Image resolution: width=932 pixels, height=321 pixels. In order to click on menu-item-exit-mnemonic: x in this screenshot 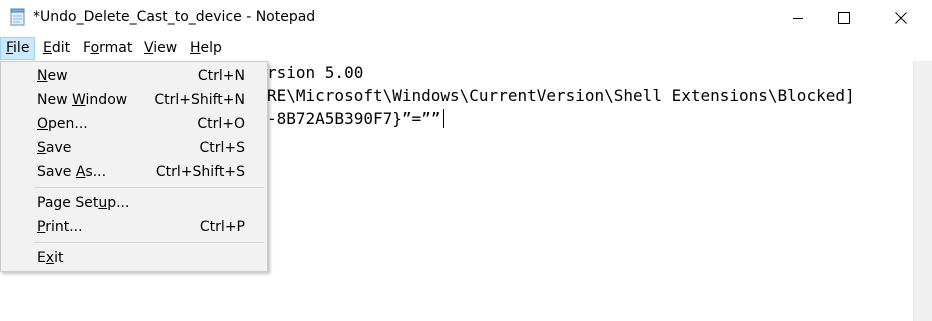, I will do `click(50, 258)`.